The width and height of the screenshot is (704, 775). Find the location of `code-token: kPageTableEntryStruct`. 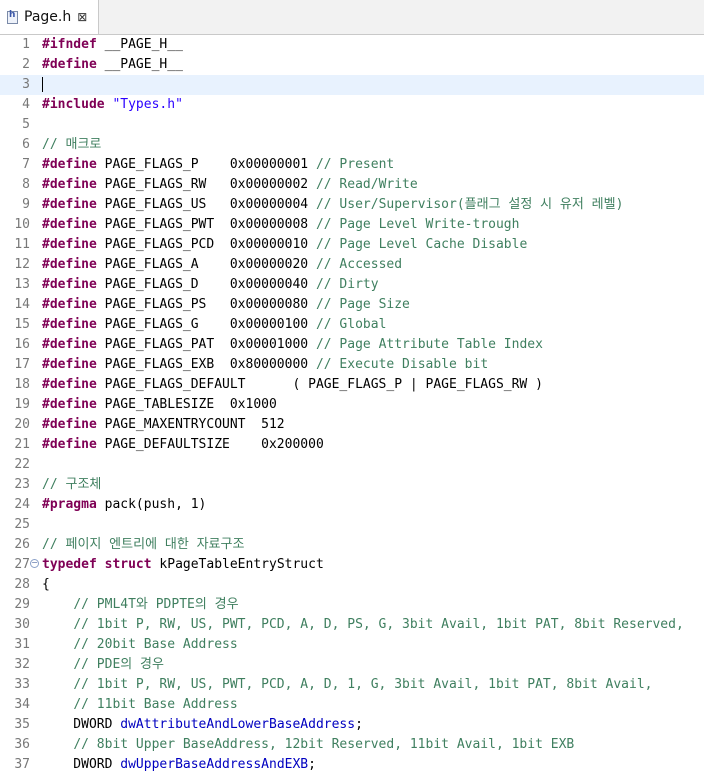

code-token: kPageTableEntryStruct is located at coordinates (237, 564).